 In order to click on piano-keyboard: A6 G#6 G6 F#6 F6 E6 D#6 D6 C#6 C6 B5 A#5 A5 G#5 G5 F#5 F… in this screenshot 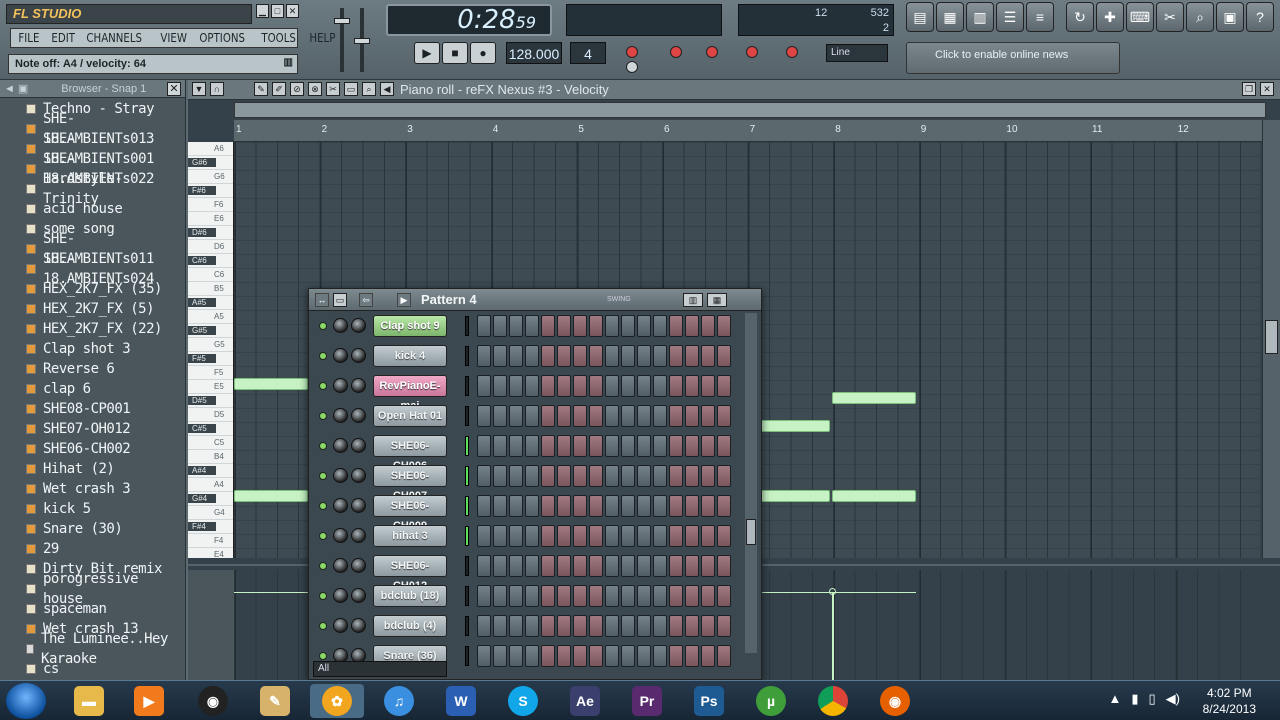, I will do `click(211, 350)`.